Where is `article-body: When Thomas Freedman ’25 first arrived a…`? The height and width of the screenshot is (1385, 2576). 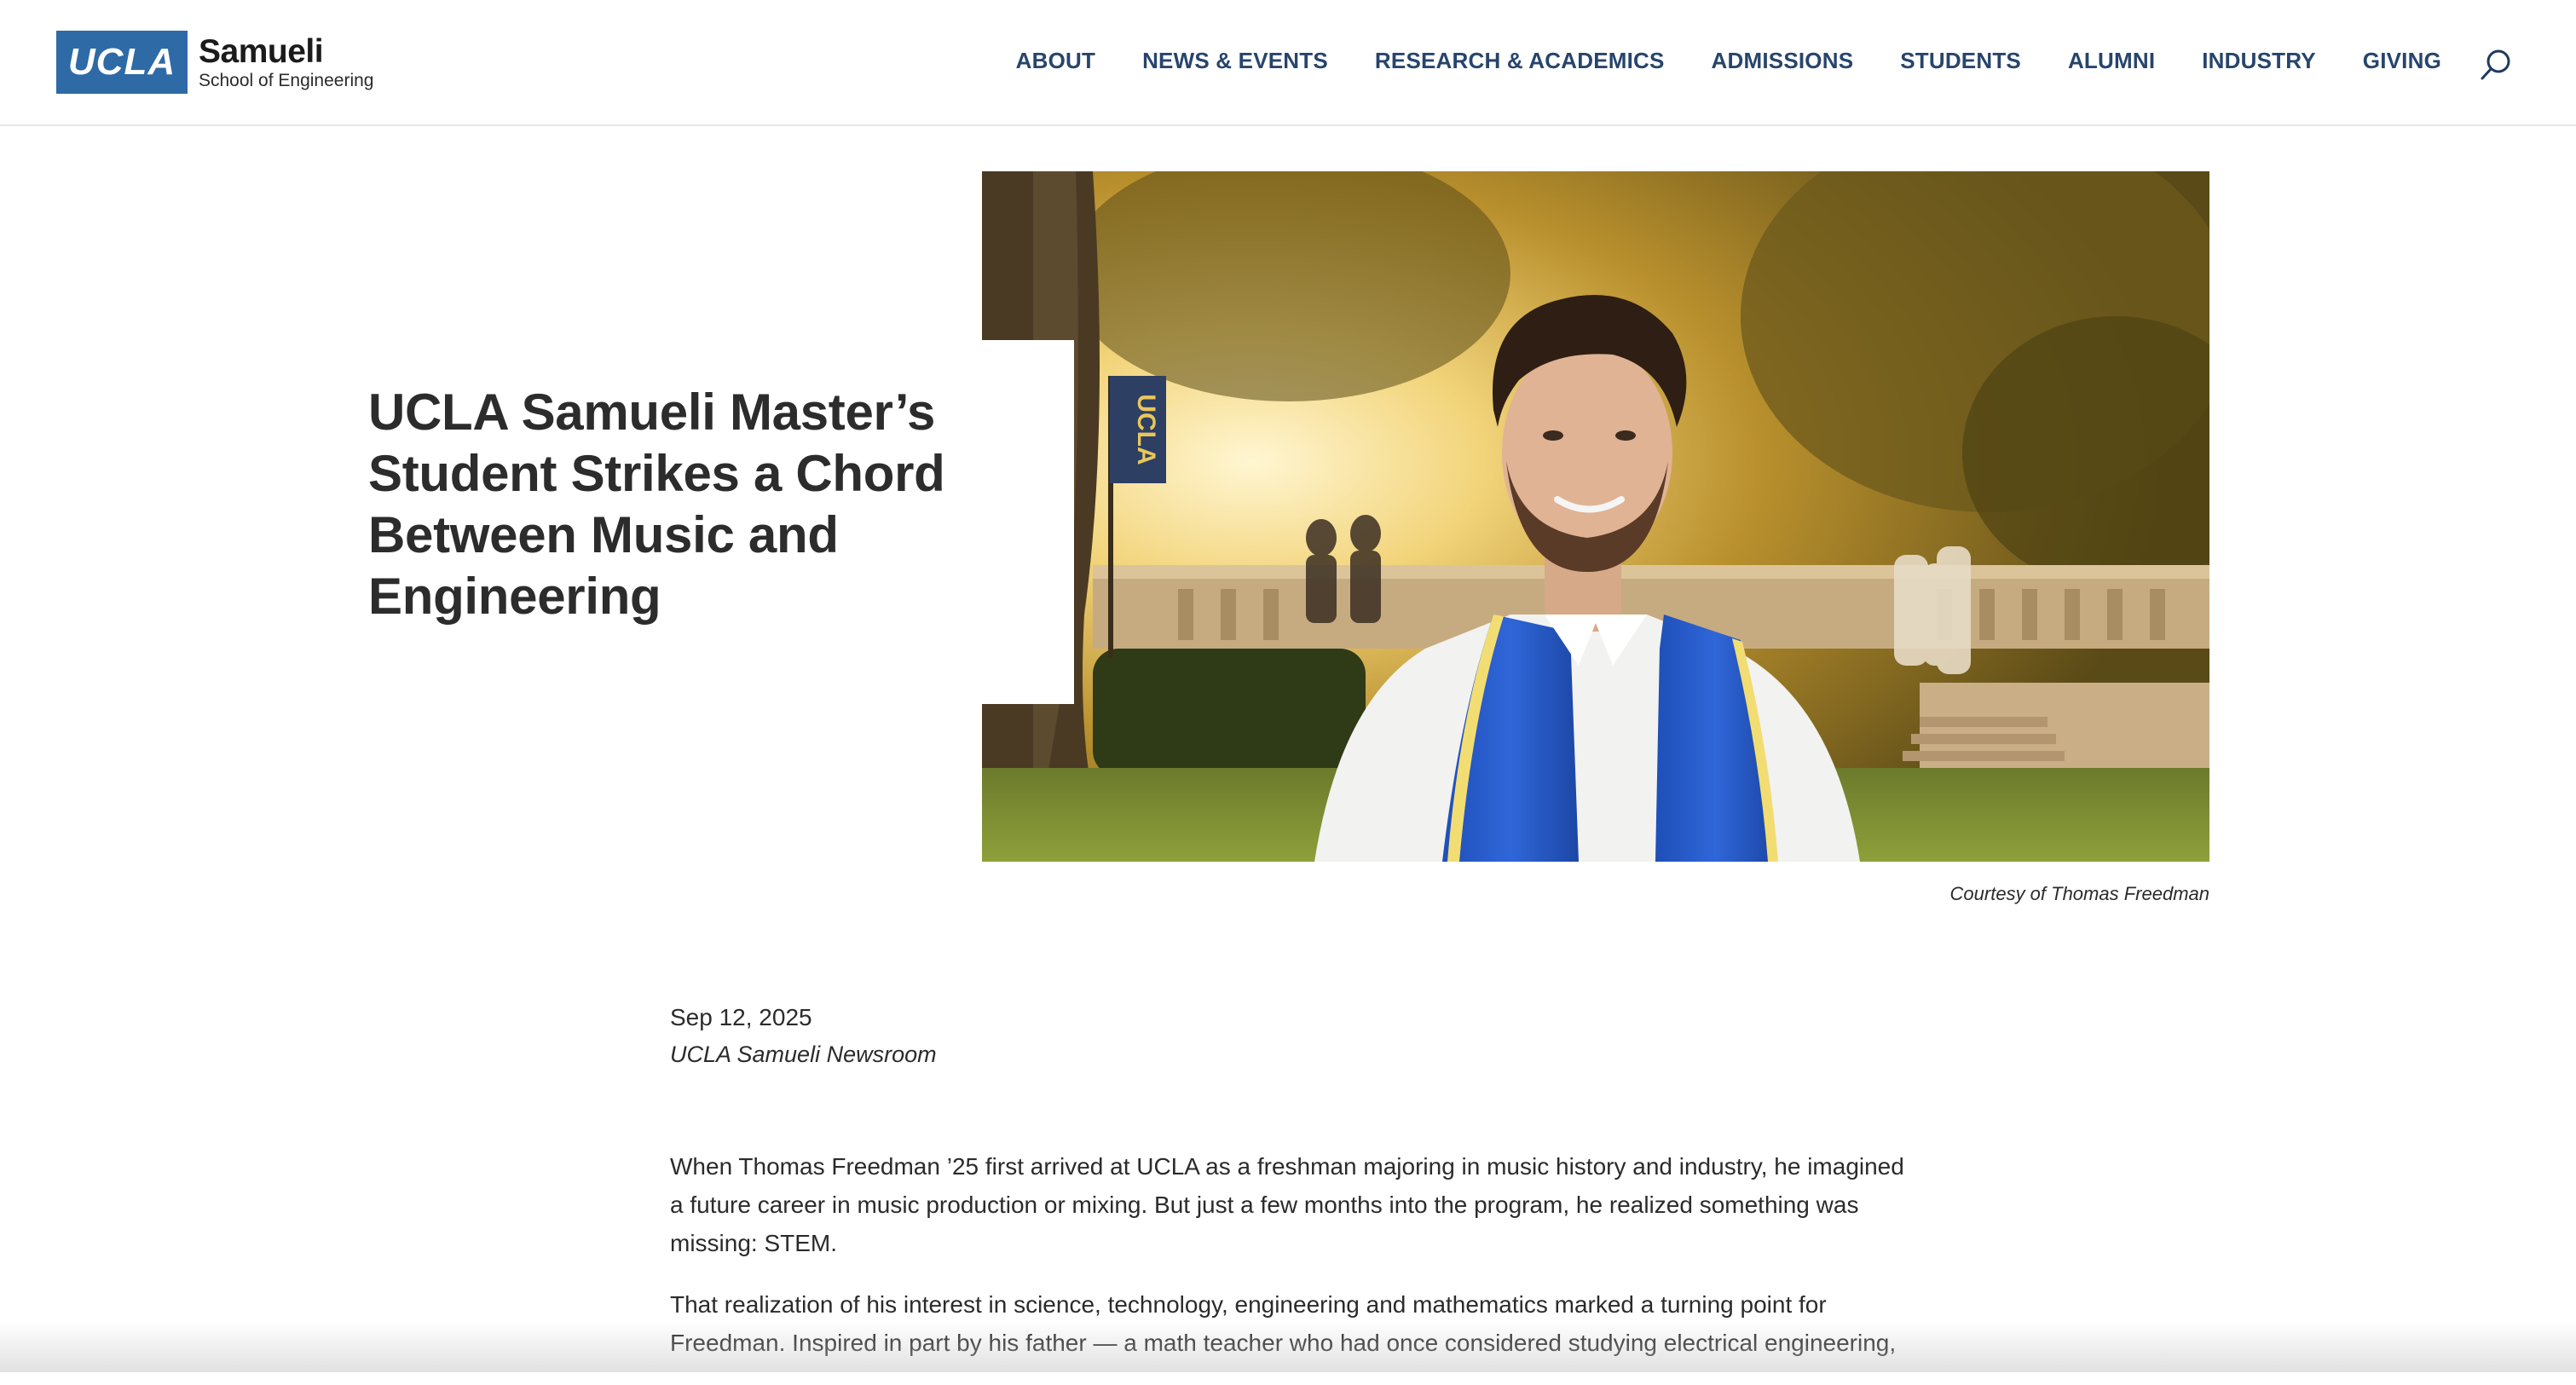
article-body: When Thomas Freedman ’25 first arrived a… is located at coordinates (1296, 1266).